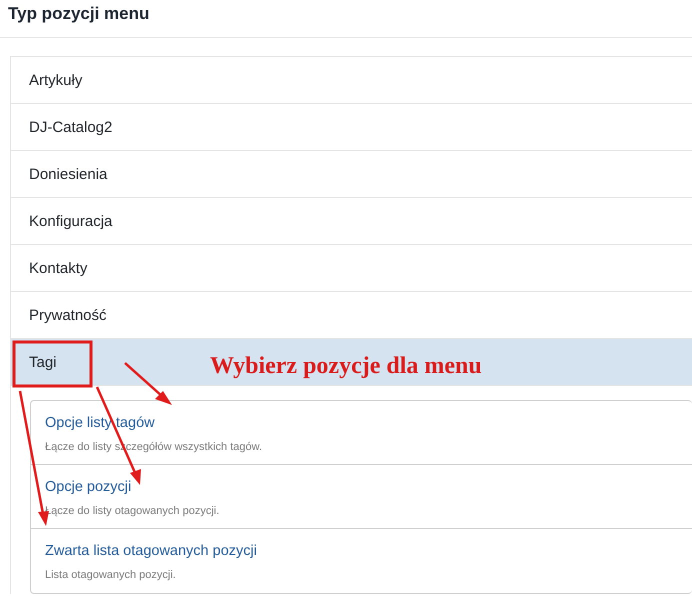 Image resolution: width=692 pixels, height=600 pixels. What do you see at coordinates (346, 366) in the screenshot?
I see `annotation-text: Wybierz pozycje dla menu` at bounding box center [346, 366].